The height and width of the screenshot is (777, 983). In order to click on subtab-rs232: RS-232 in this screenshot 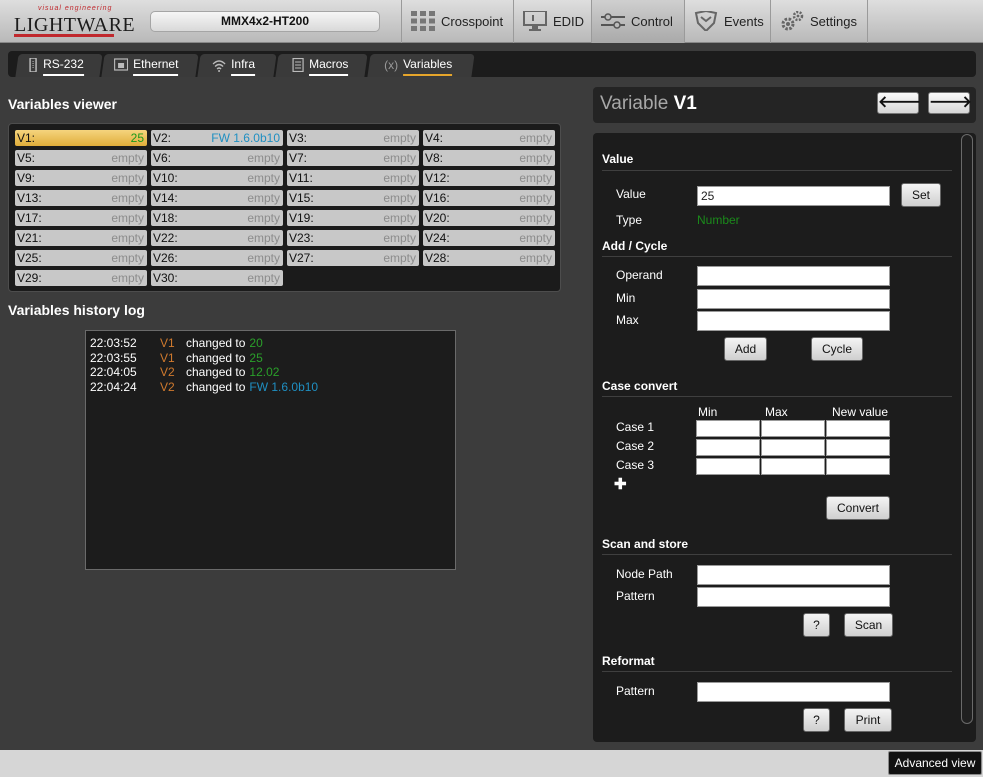, I will do `click(59, 65)`.